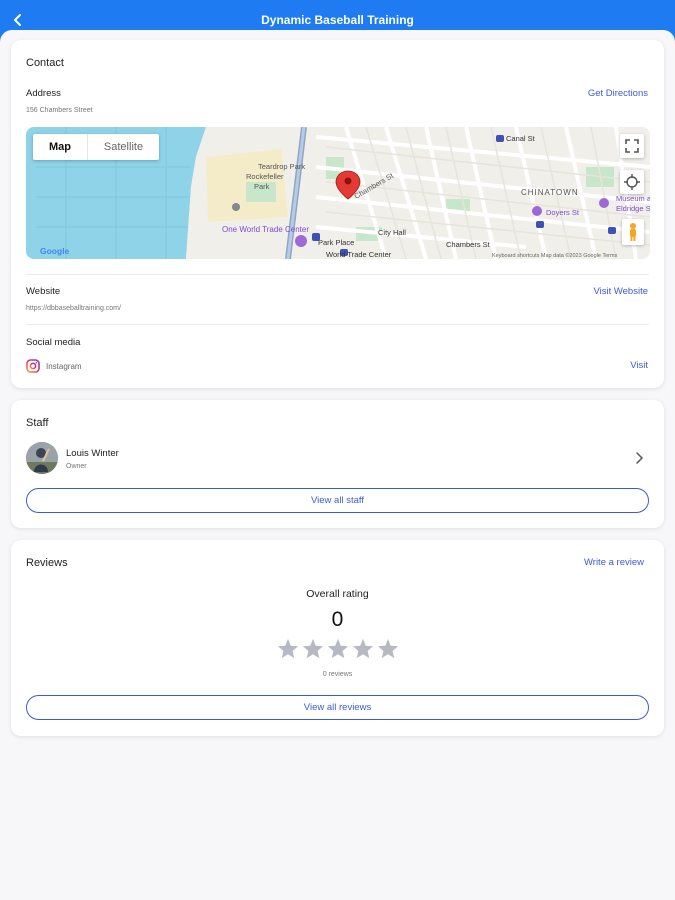 This screenshot has height=900, width=675. I want to click on svg-text: CHINATOWN, so click(550, 192).